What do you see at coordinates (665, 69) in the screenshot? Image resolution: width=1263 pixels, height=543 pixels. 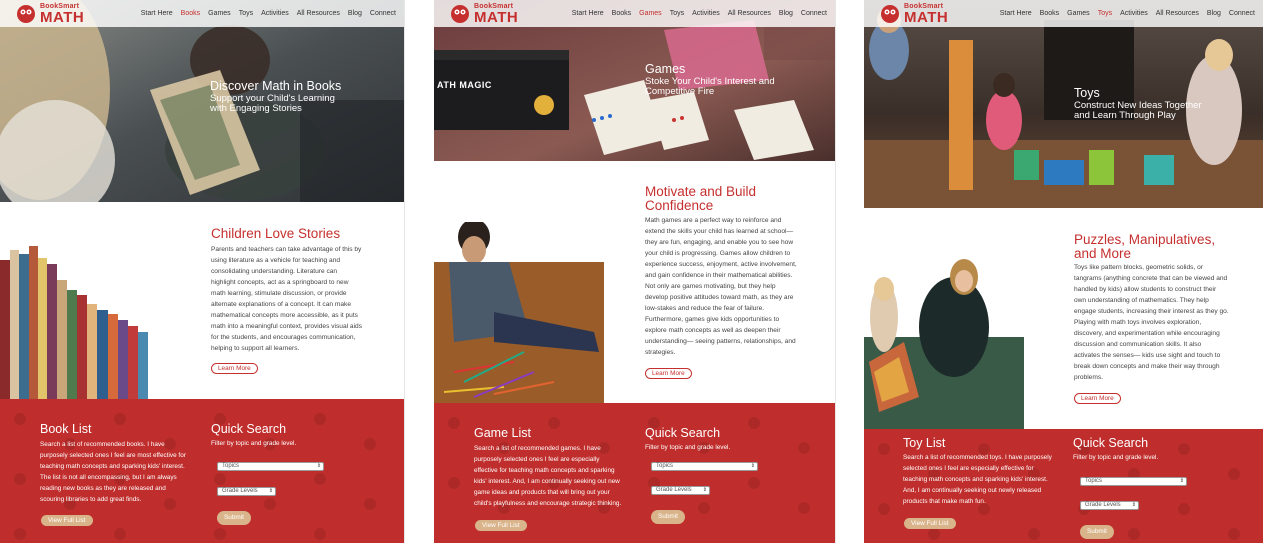 I see `hero-title: Games` at bounding box center [665, 69].